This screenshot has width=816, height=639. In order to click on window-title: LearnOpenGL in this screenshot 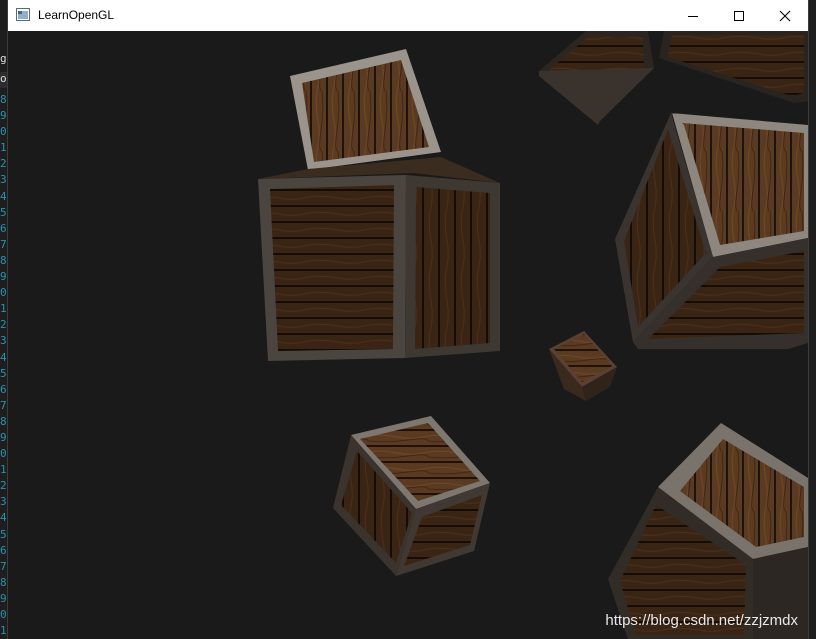, I will do `click(76, 15)`.